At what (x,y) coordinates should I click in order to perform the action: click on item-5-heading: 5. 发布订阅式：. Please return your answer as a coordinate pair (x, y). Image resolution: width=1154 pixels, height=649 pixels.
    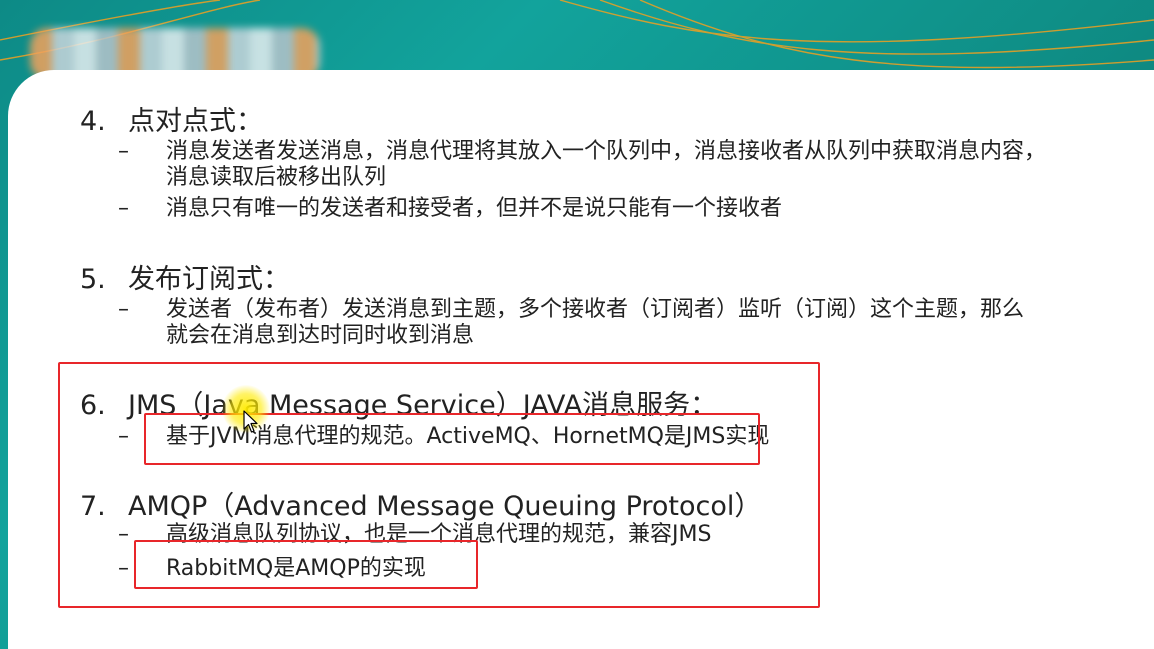
    Looking at the image, I should click on (185, 276).